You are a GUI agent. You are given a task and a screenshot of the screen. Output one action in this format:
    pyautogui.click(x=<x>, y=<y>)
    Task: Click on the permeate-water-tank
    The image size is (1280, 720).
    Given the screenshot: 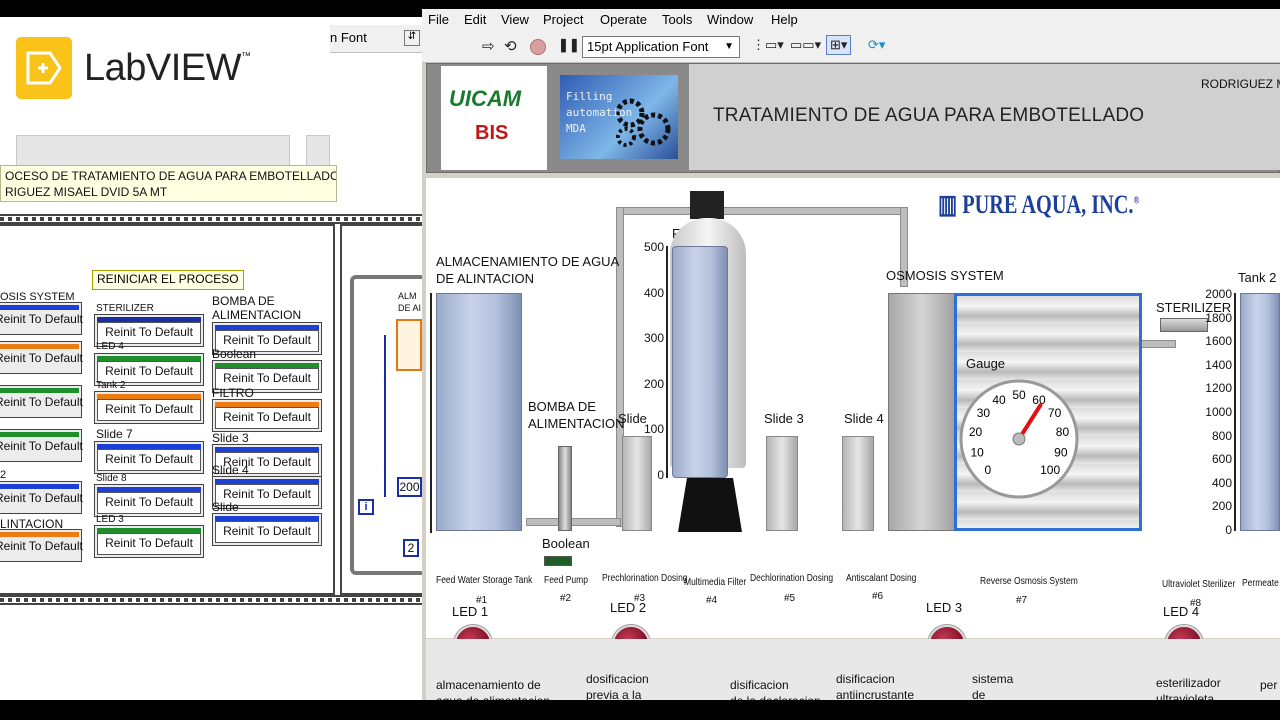 What is the action you would take?
    pyautogui.click(x=1260, y=412)
    